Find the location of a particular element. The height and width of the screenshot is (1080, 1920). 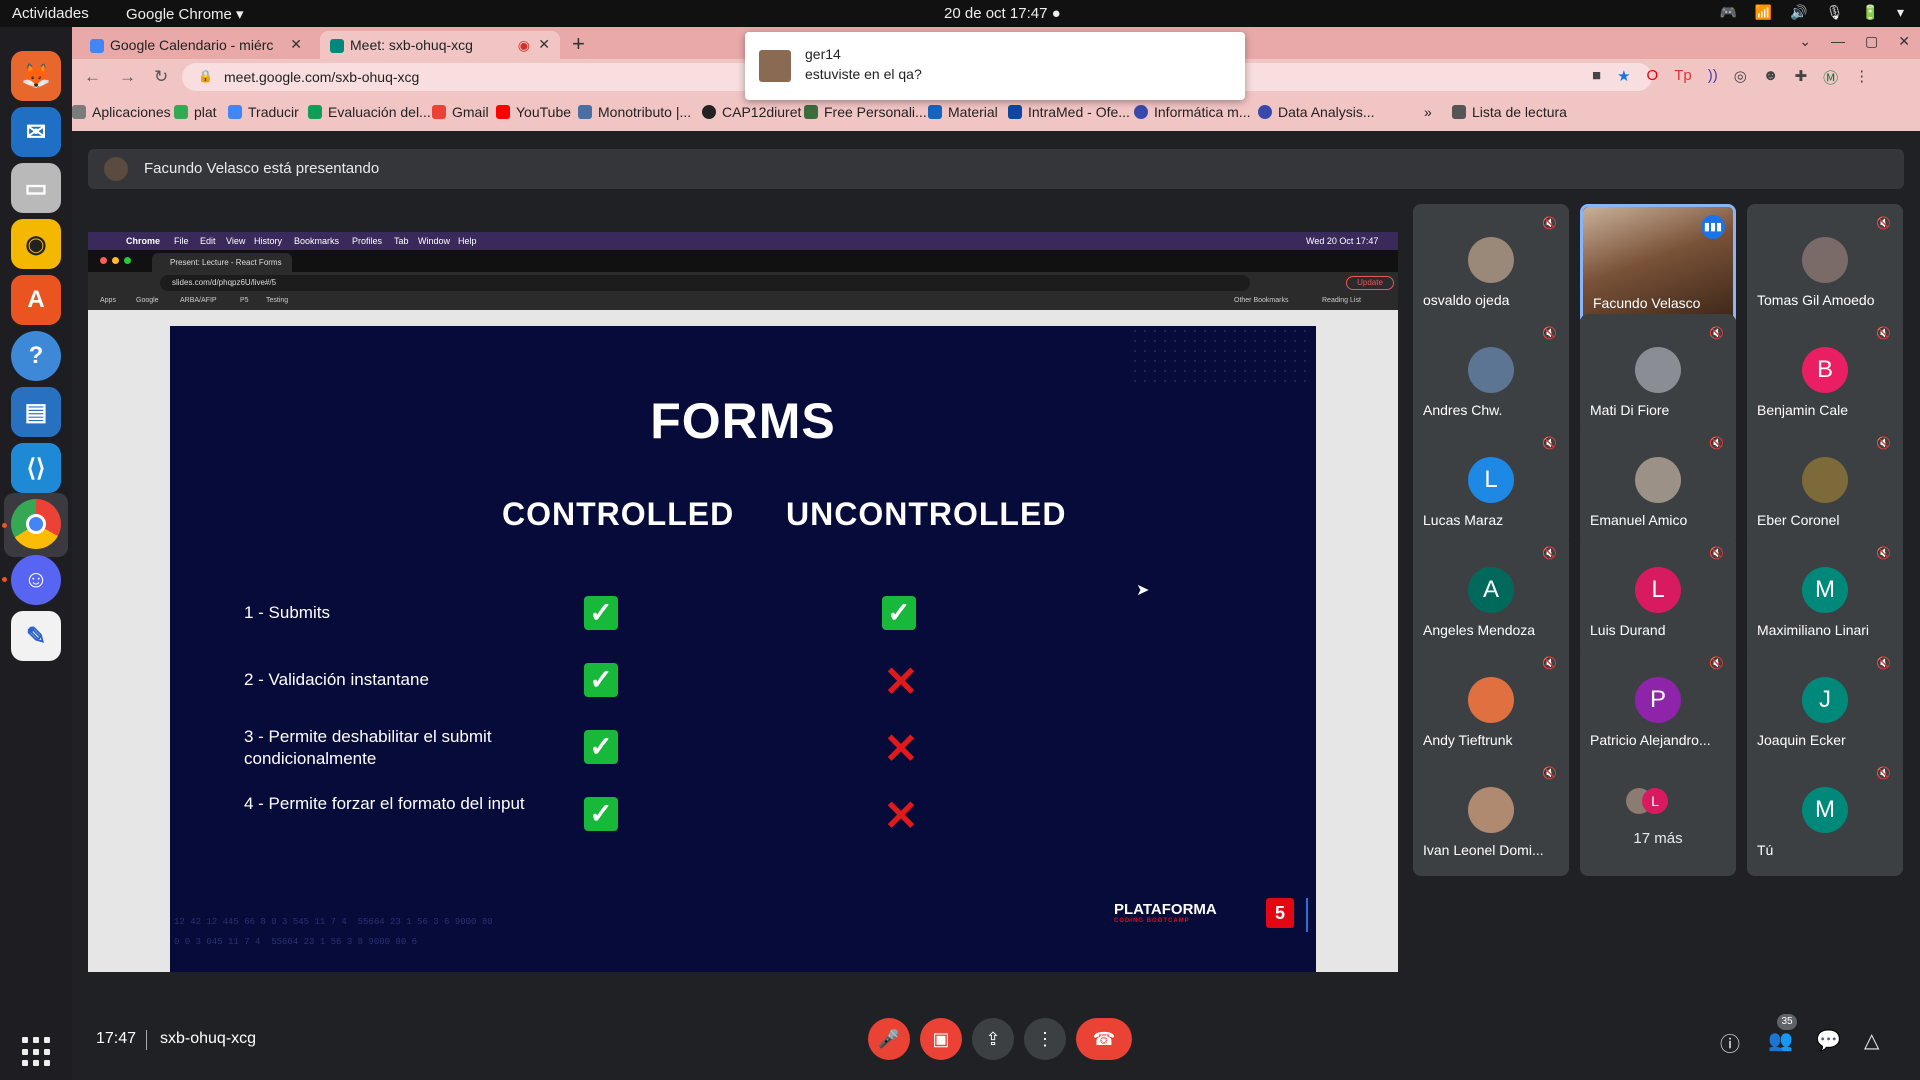

present-button: ⇪ is located at coordinates (993, 1039).